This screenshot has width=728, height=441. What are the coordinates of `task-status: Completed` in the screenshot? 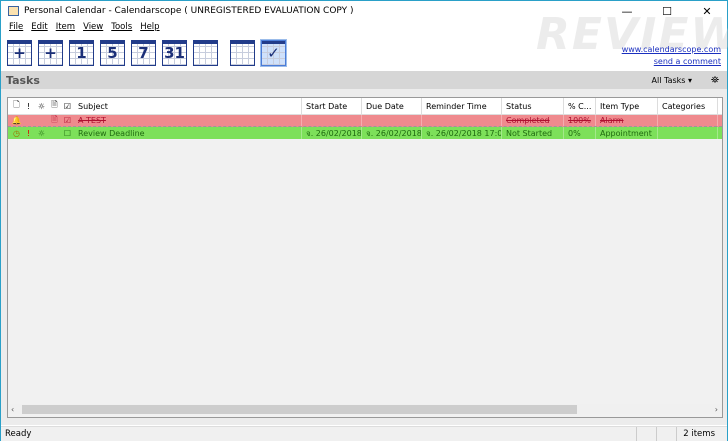 It's located at (533, 120).